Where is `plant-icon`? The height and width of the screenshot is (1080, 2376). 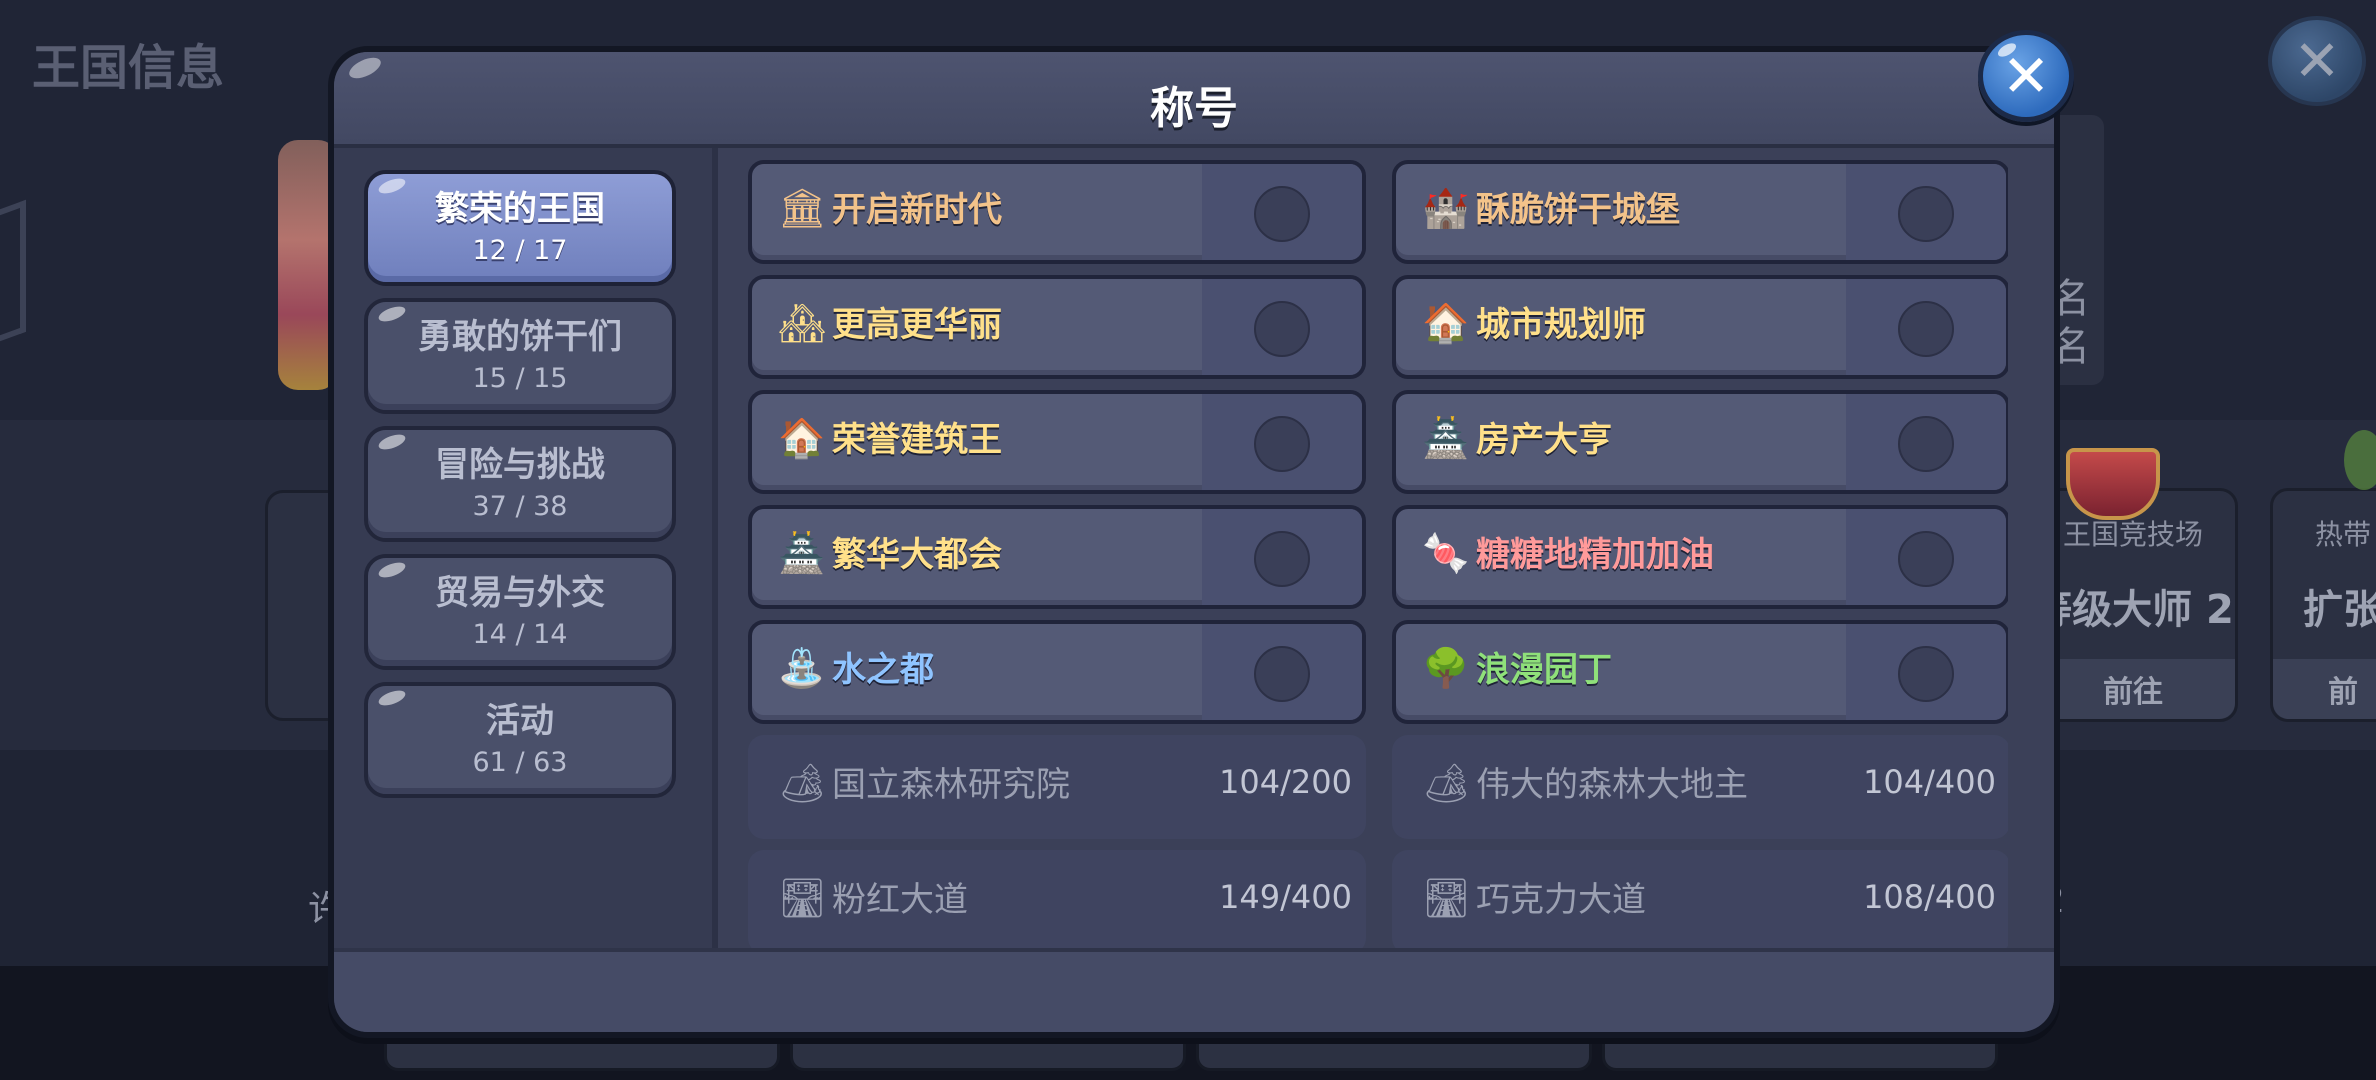 plant-icon is located at coordinates (2360, 460).